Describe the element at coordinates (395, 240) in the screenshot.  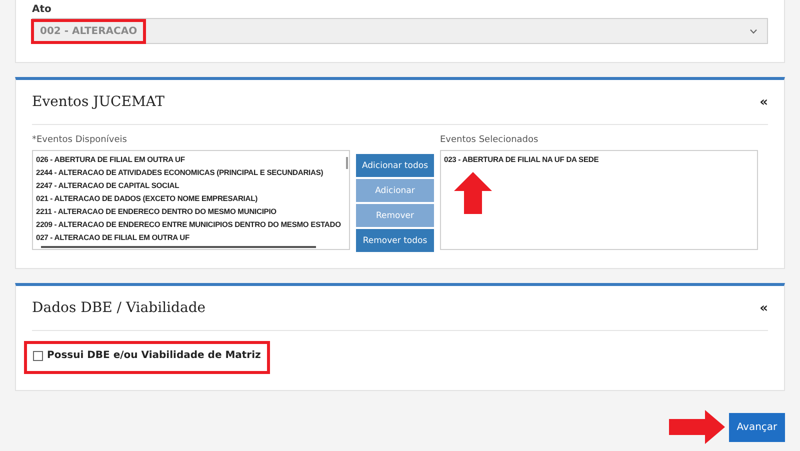
I see `transfer-button: Remover todos` at that location.